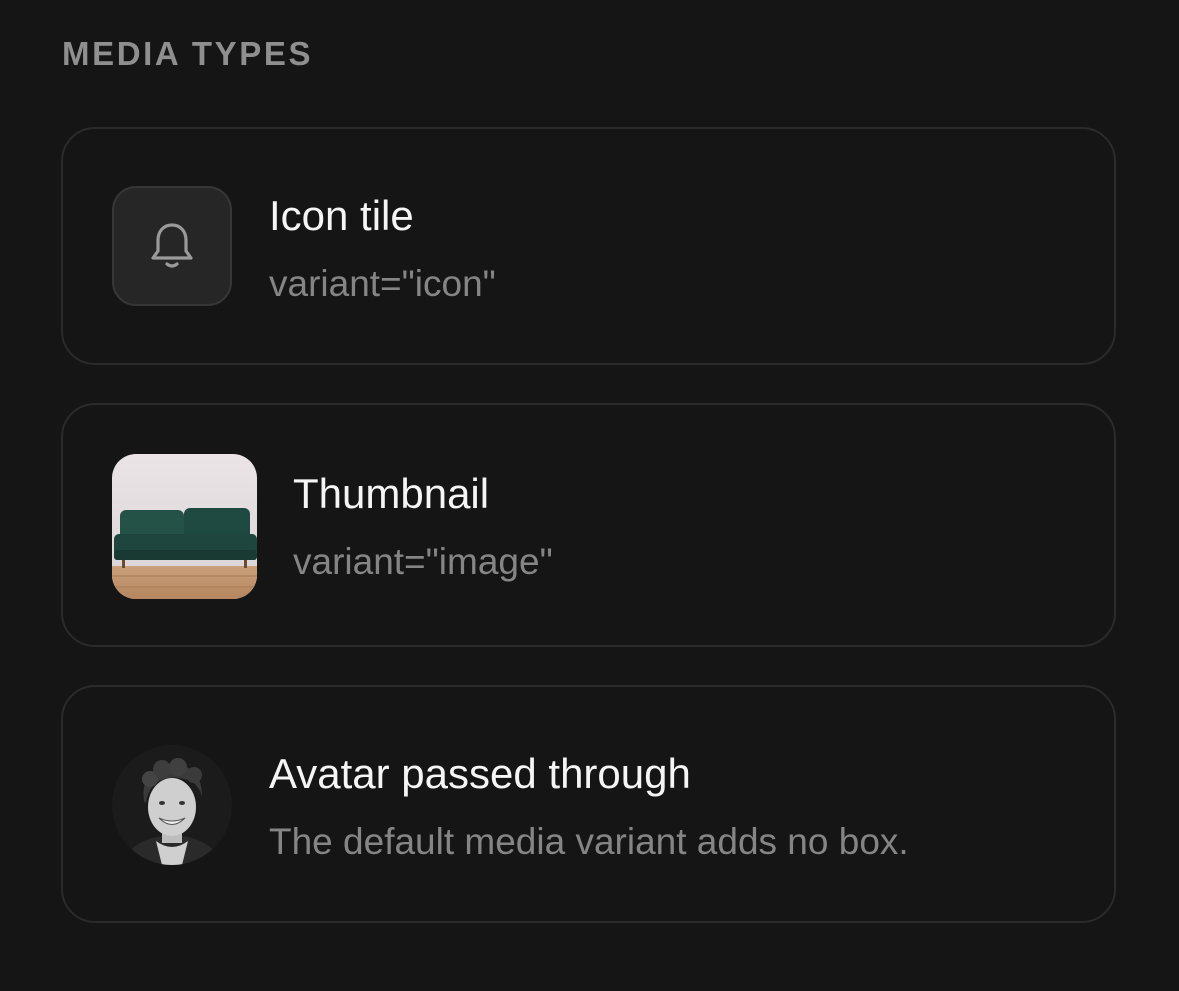  I want to click on item-subtitle: The default media variant adds no box., so click(589, 841).